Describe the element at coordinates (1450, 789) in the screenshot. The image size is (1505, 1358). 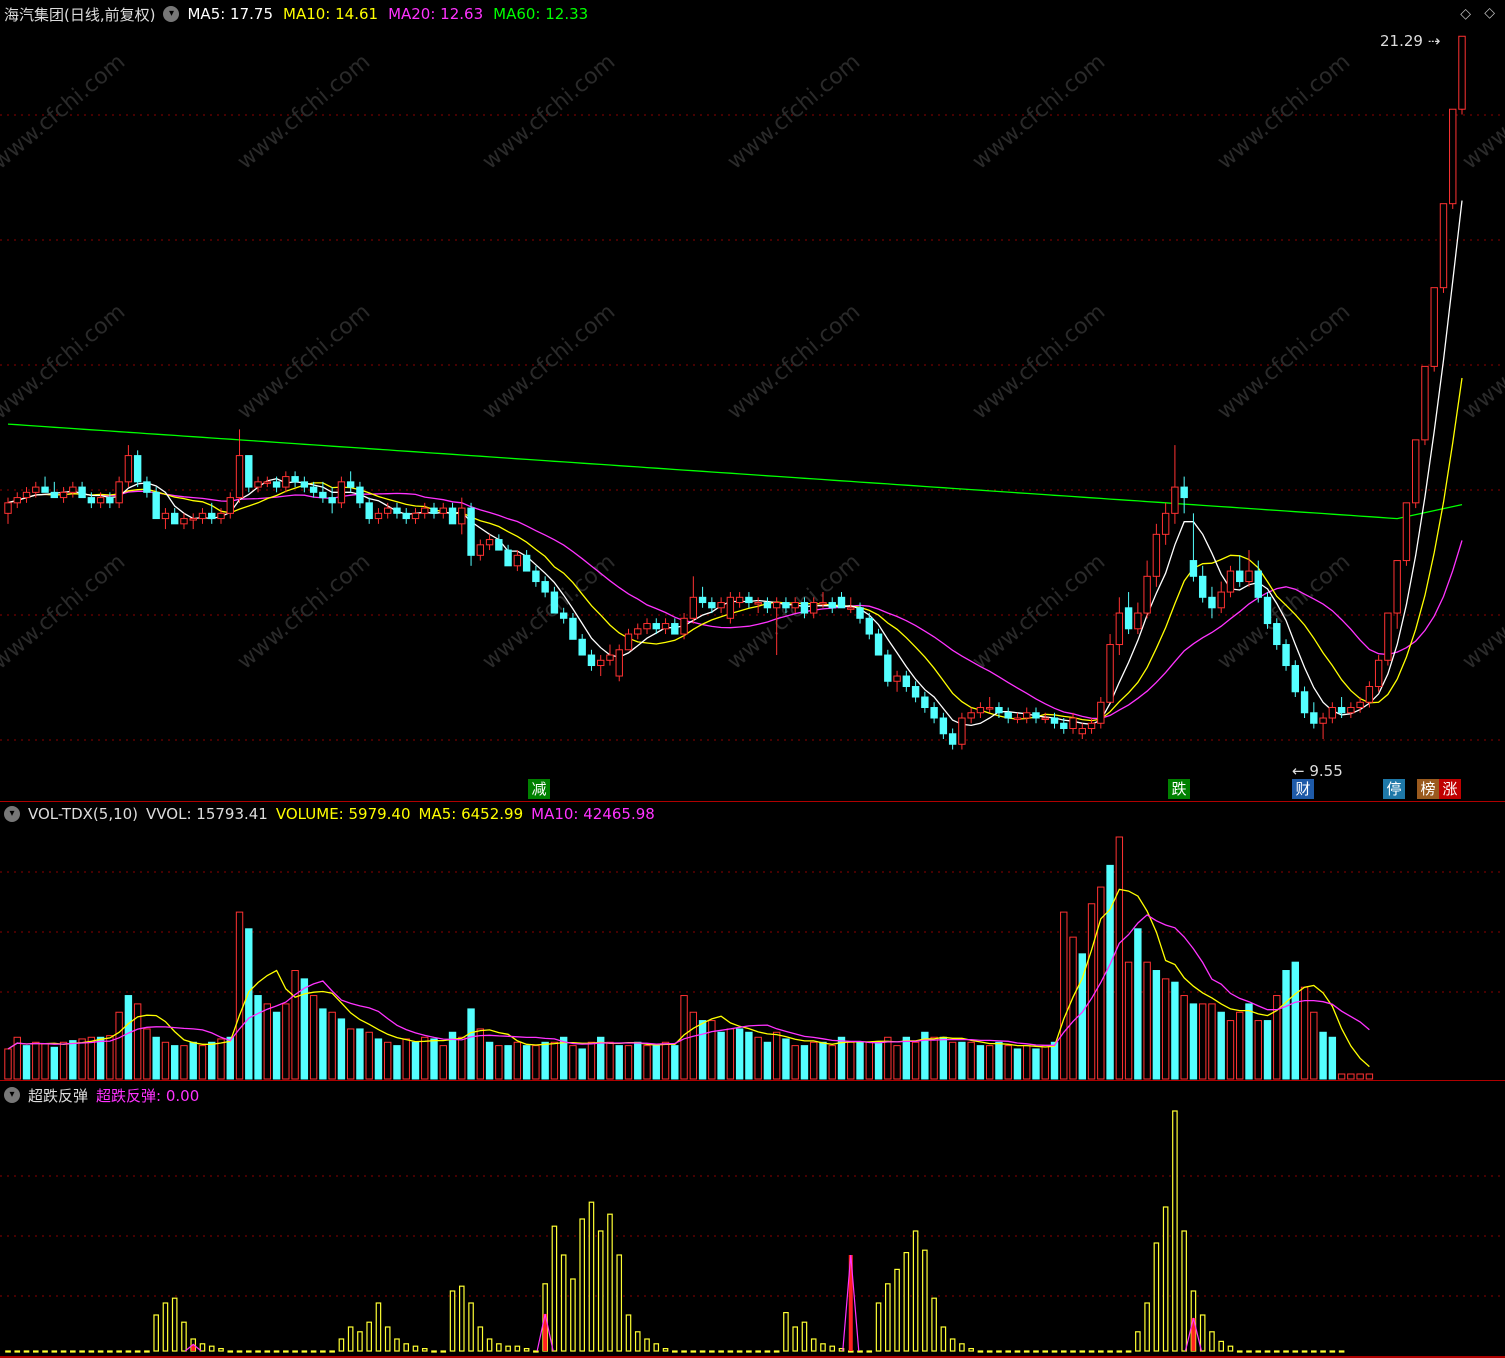
I see `signal-mark: 涨` at that location.